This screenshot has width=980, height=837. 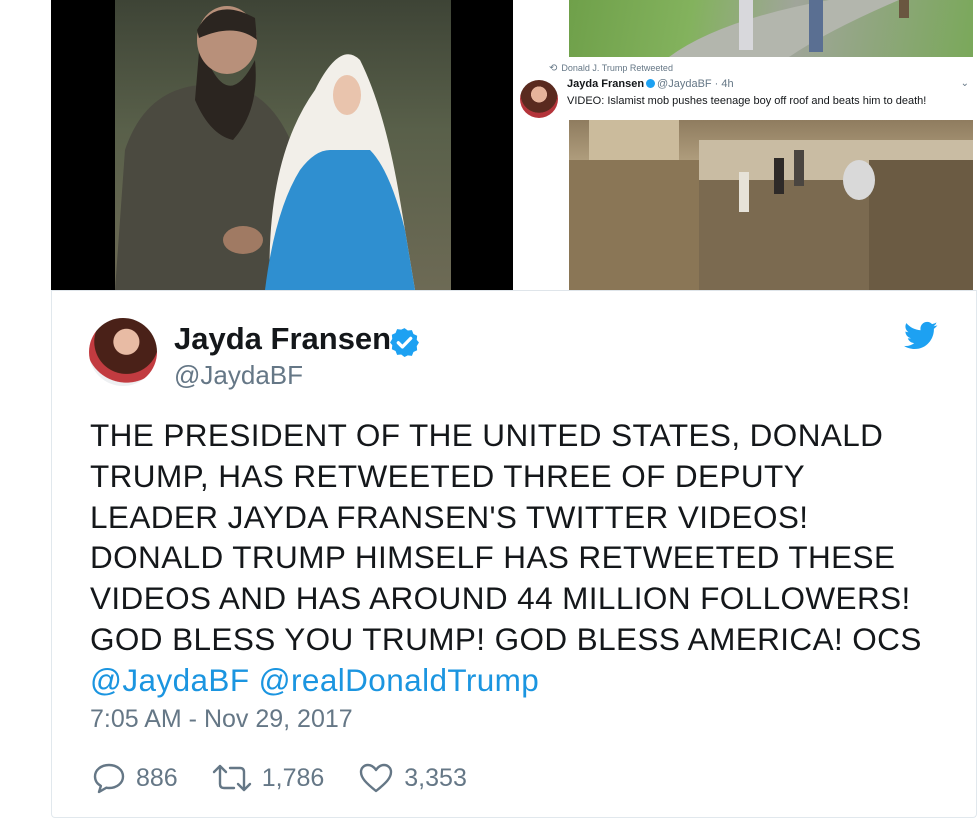 I want to click on action-bar: 886 1,786 3,353, so click(x=296, y=778).